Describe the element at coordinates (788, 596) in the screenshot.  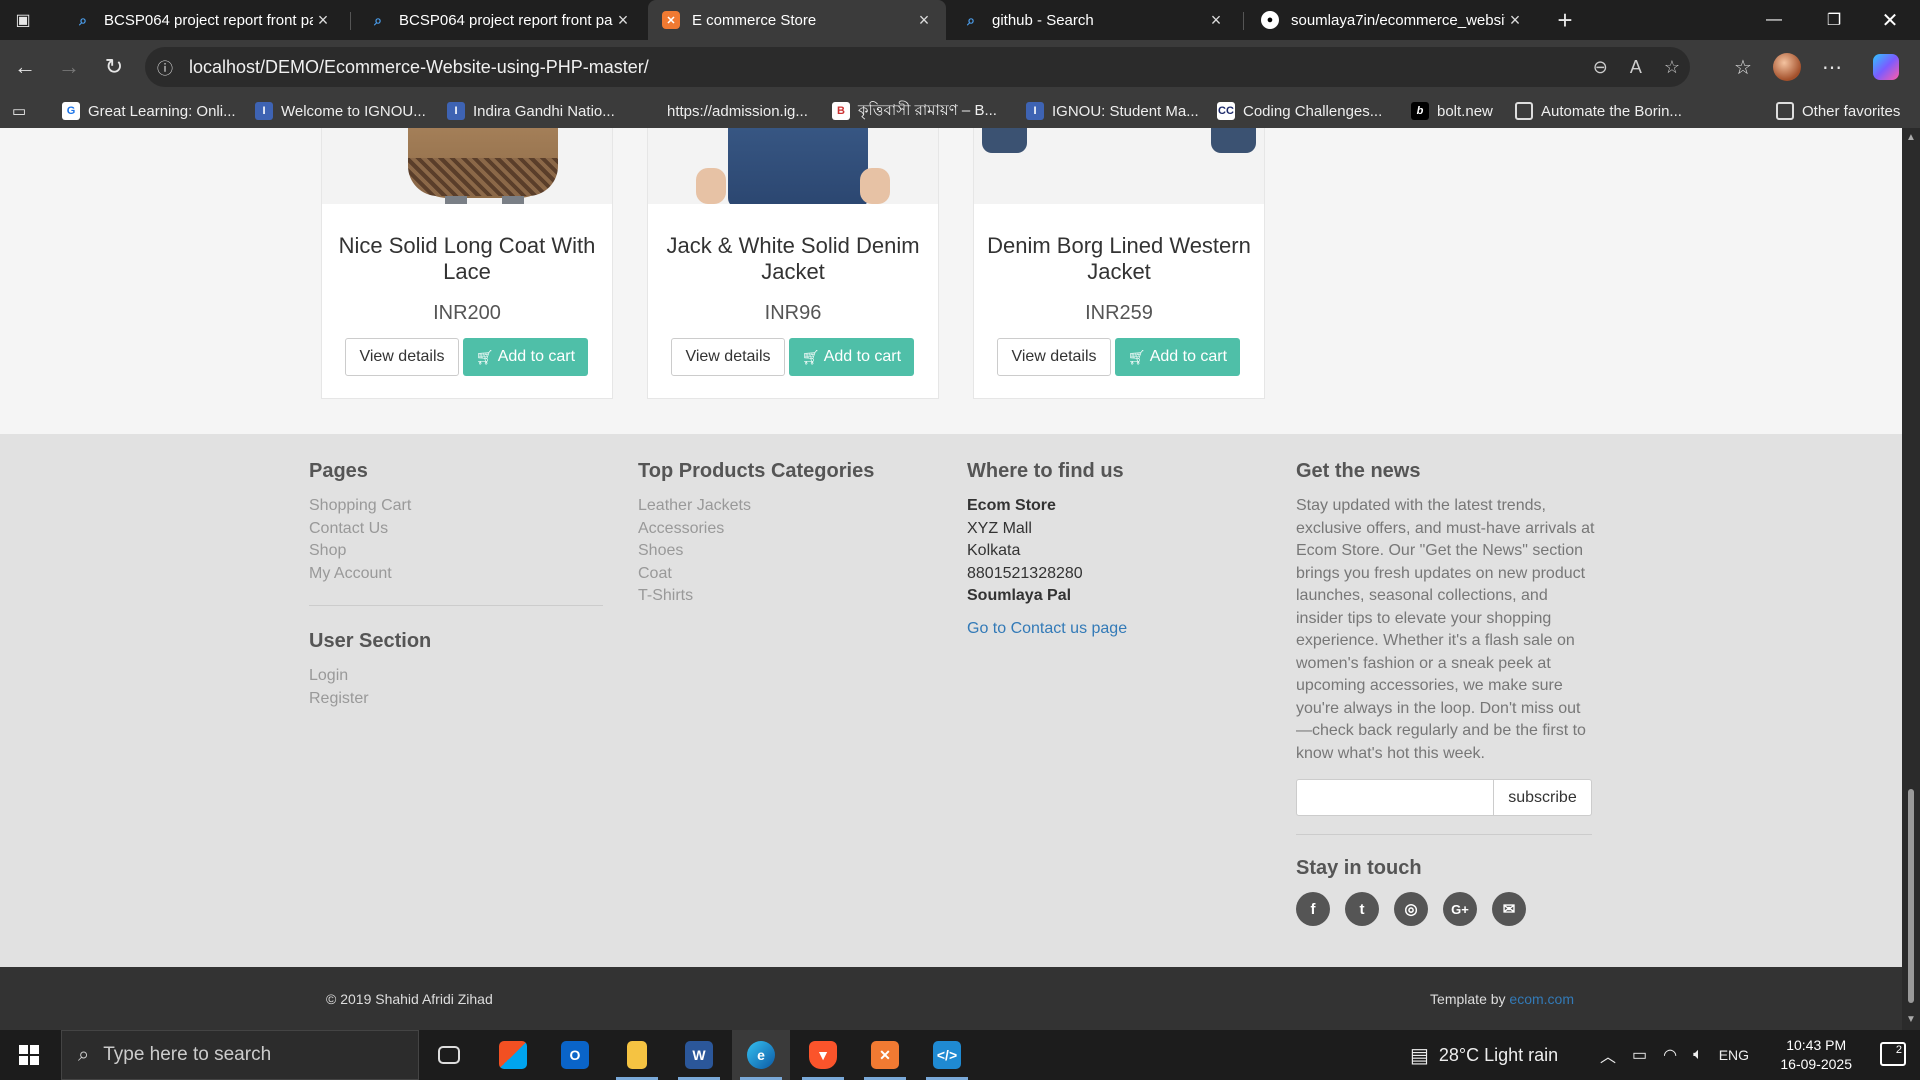
I see `category-link-t-shirts: T-Shirts` at that location.